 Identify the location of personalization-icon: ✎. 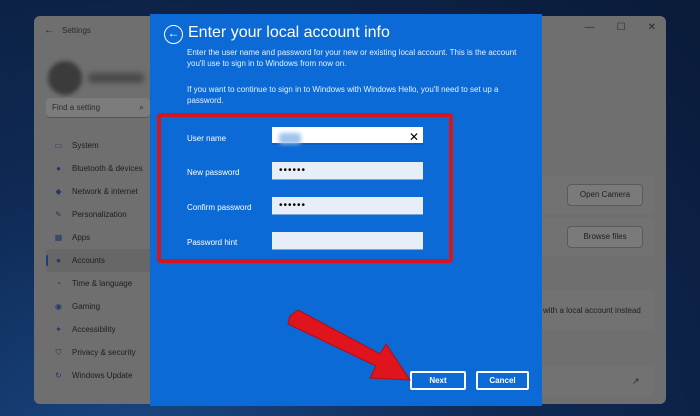
(58, 214).